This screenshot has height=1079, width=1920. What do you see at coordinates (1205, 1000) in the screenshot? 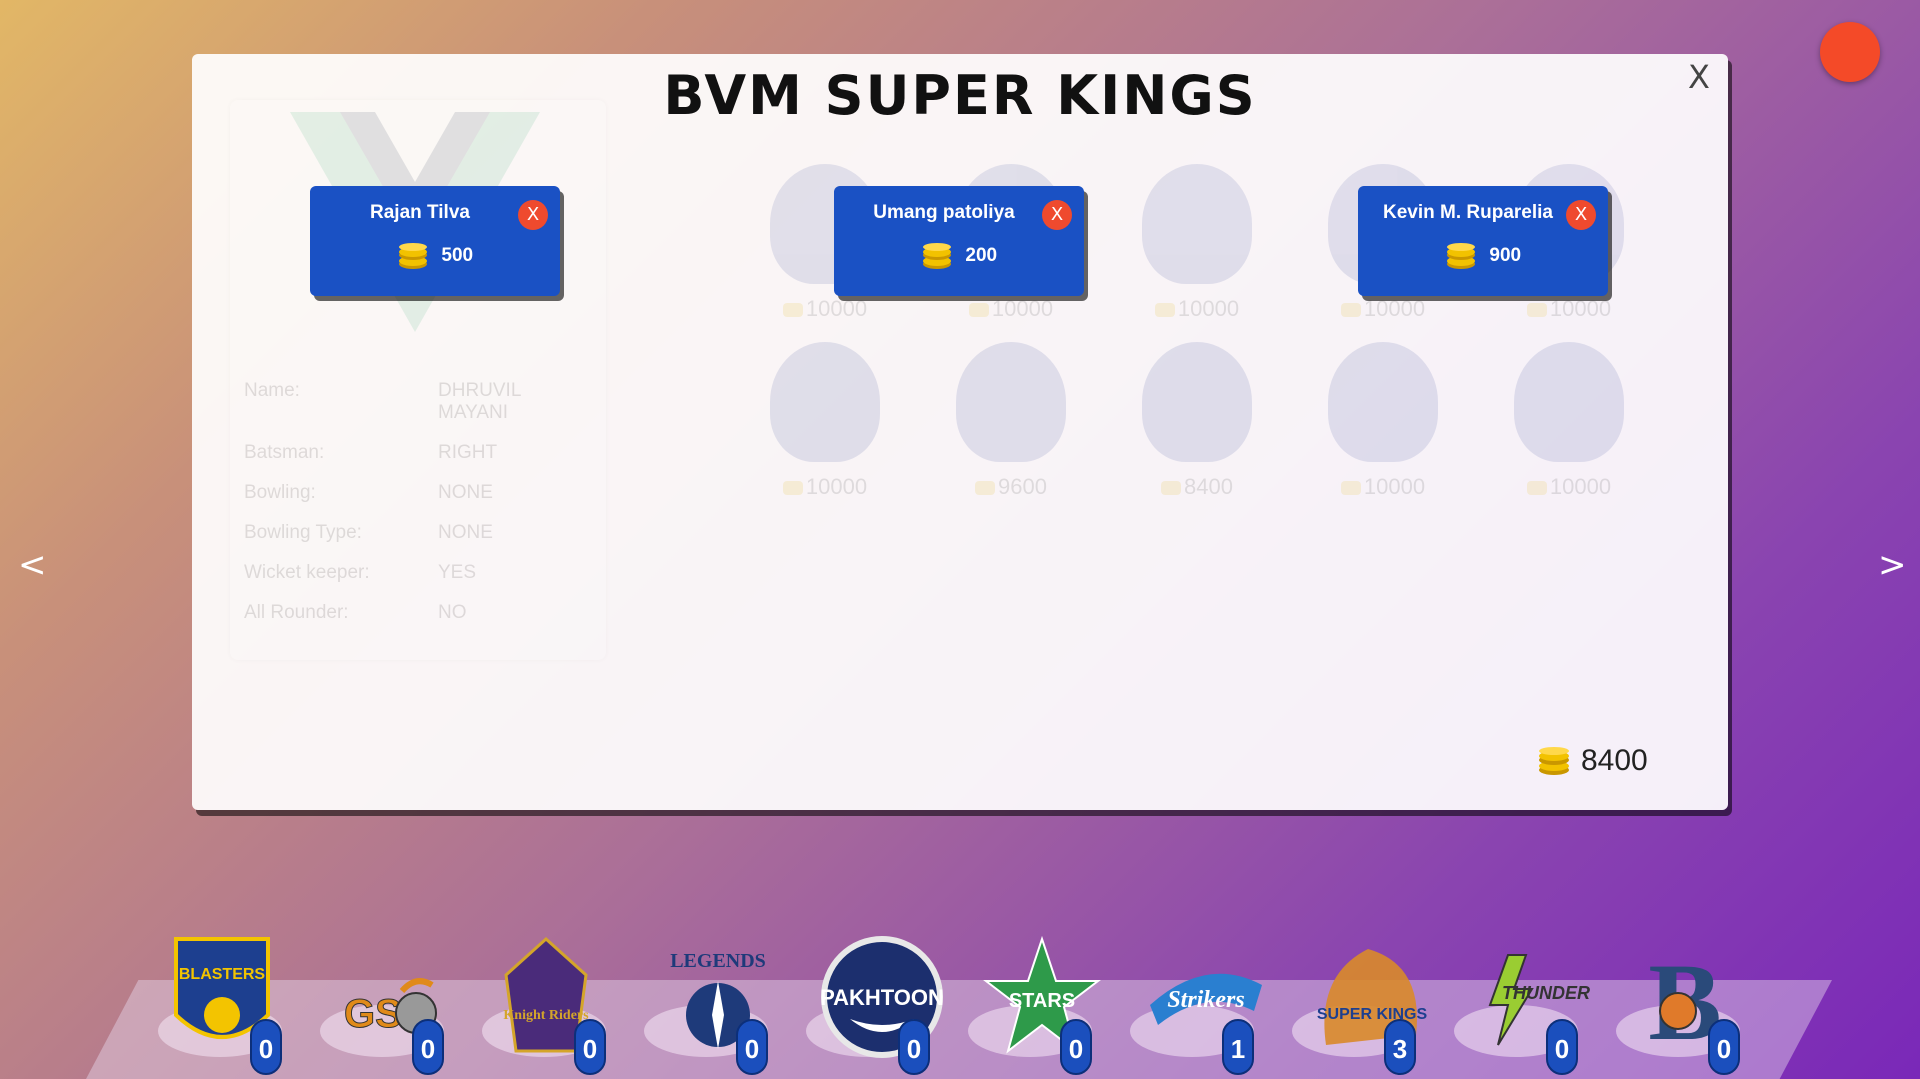
I see `team-logo-text: Strikers` at bounding box center [1205, 1000].